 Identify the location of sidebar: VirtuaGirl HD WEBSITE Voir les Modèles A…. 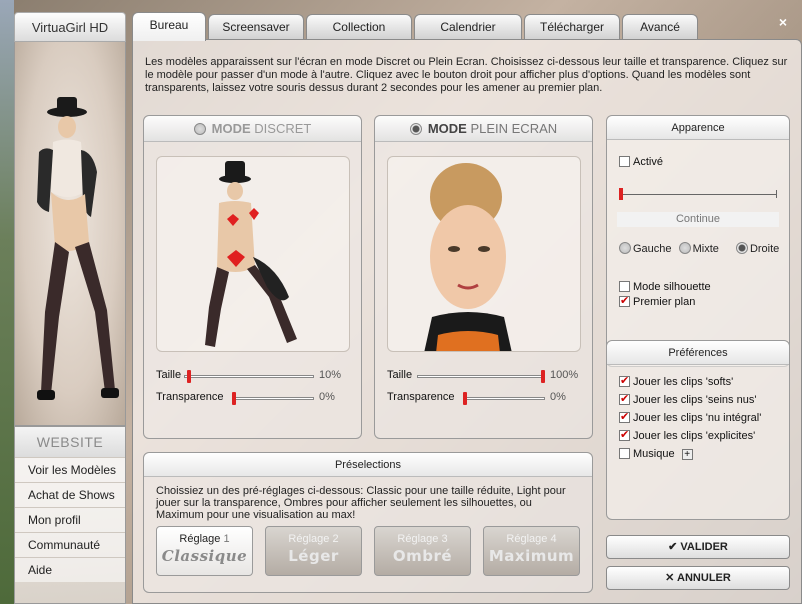
(70, 308).